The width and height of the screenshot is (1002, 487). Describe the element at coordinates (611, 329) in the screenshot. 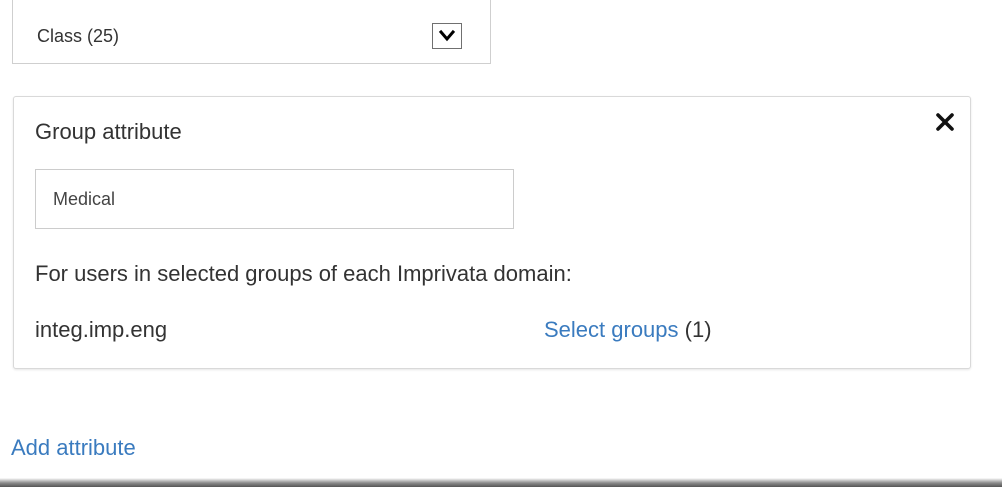

I see `select-groups-link: Select groups` at that location.